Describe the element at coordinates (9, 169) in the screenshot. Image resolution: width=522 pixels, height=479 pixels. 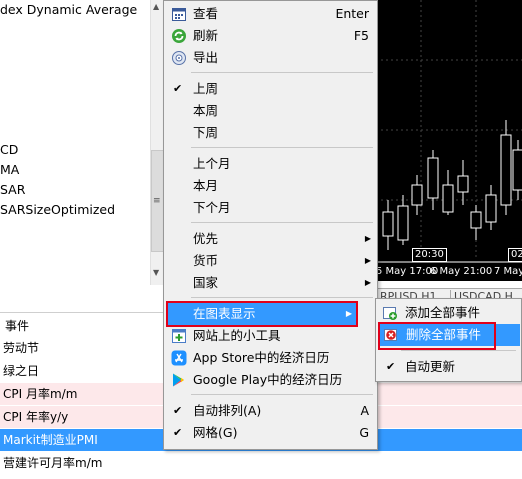
I see `navigator-item: MA` at that location.